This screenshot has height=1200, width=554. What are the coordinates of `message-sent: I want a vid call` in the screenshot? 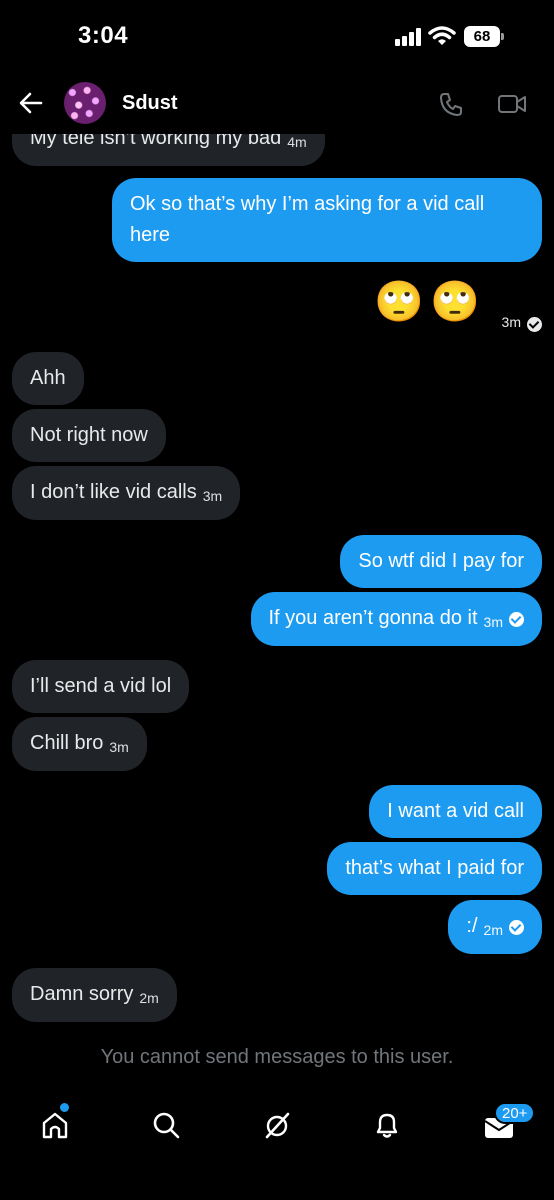 It's located at (455, 811).